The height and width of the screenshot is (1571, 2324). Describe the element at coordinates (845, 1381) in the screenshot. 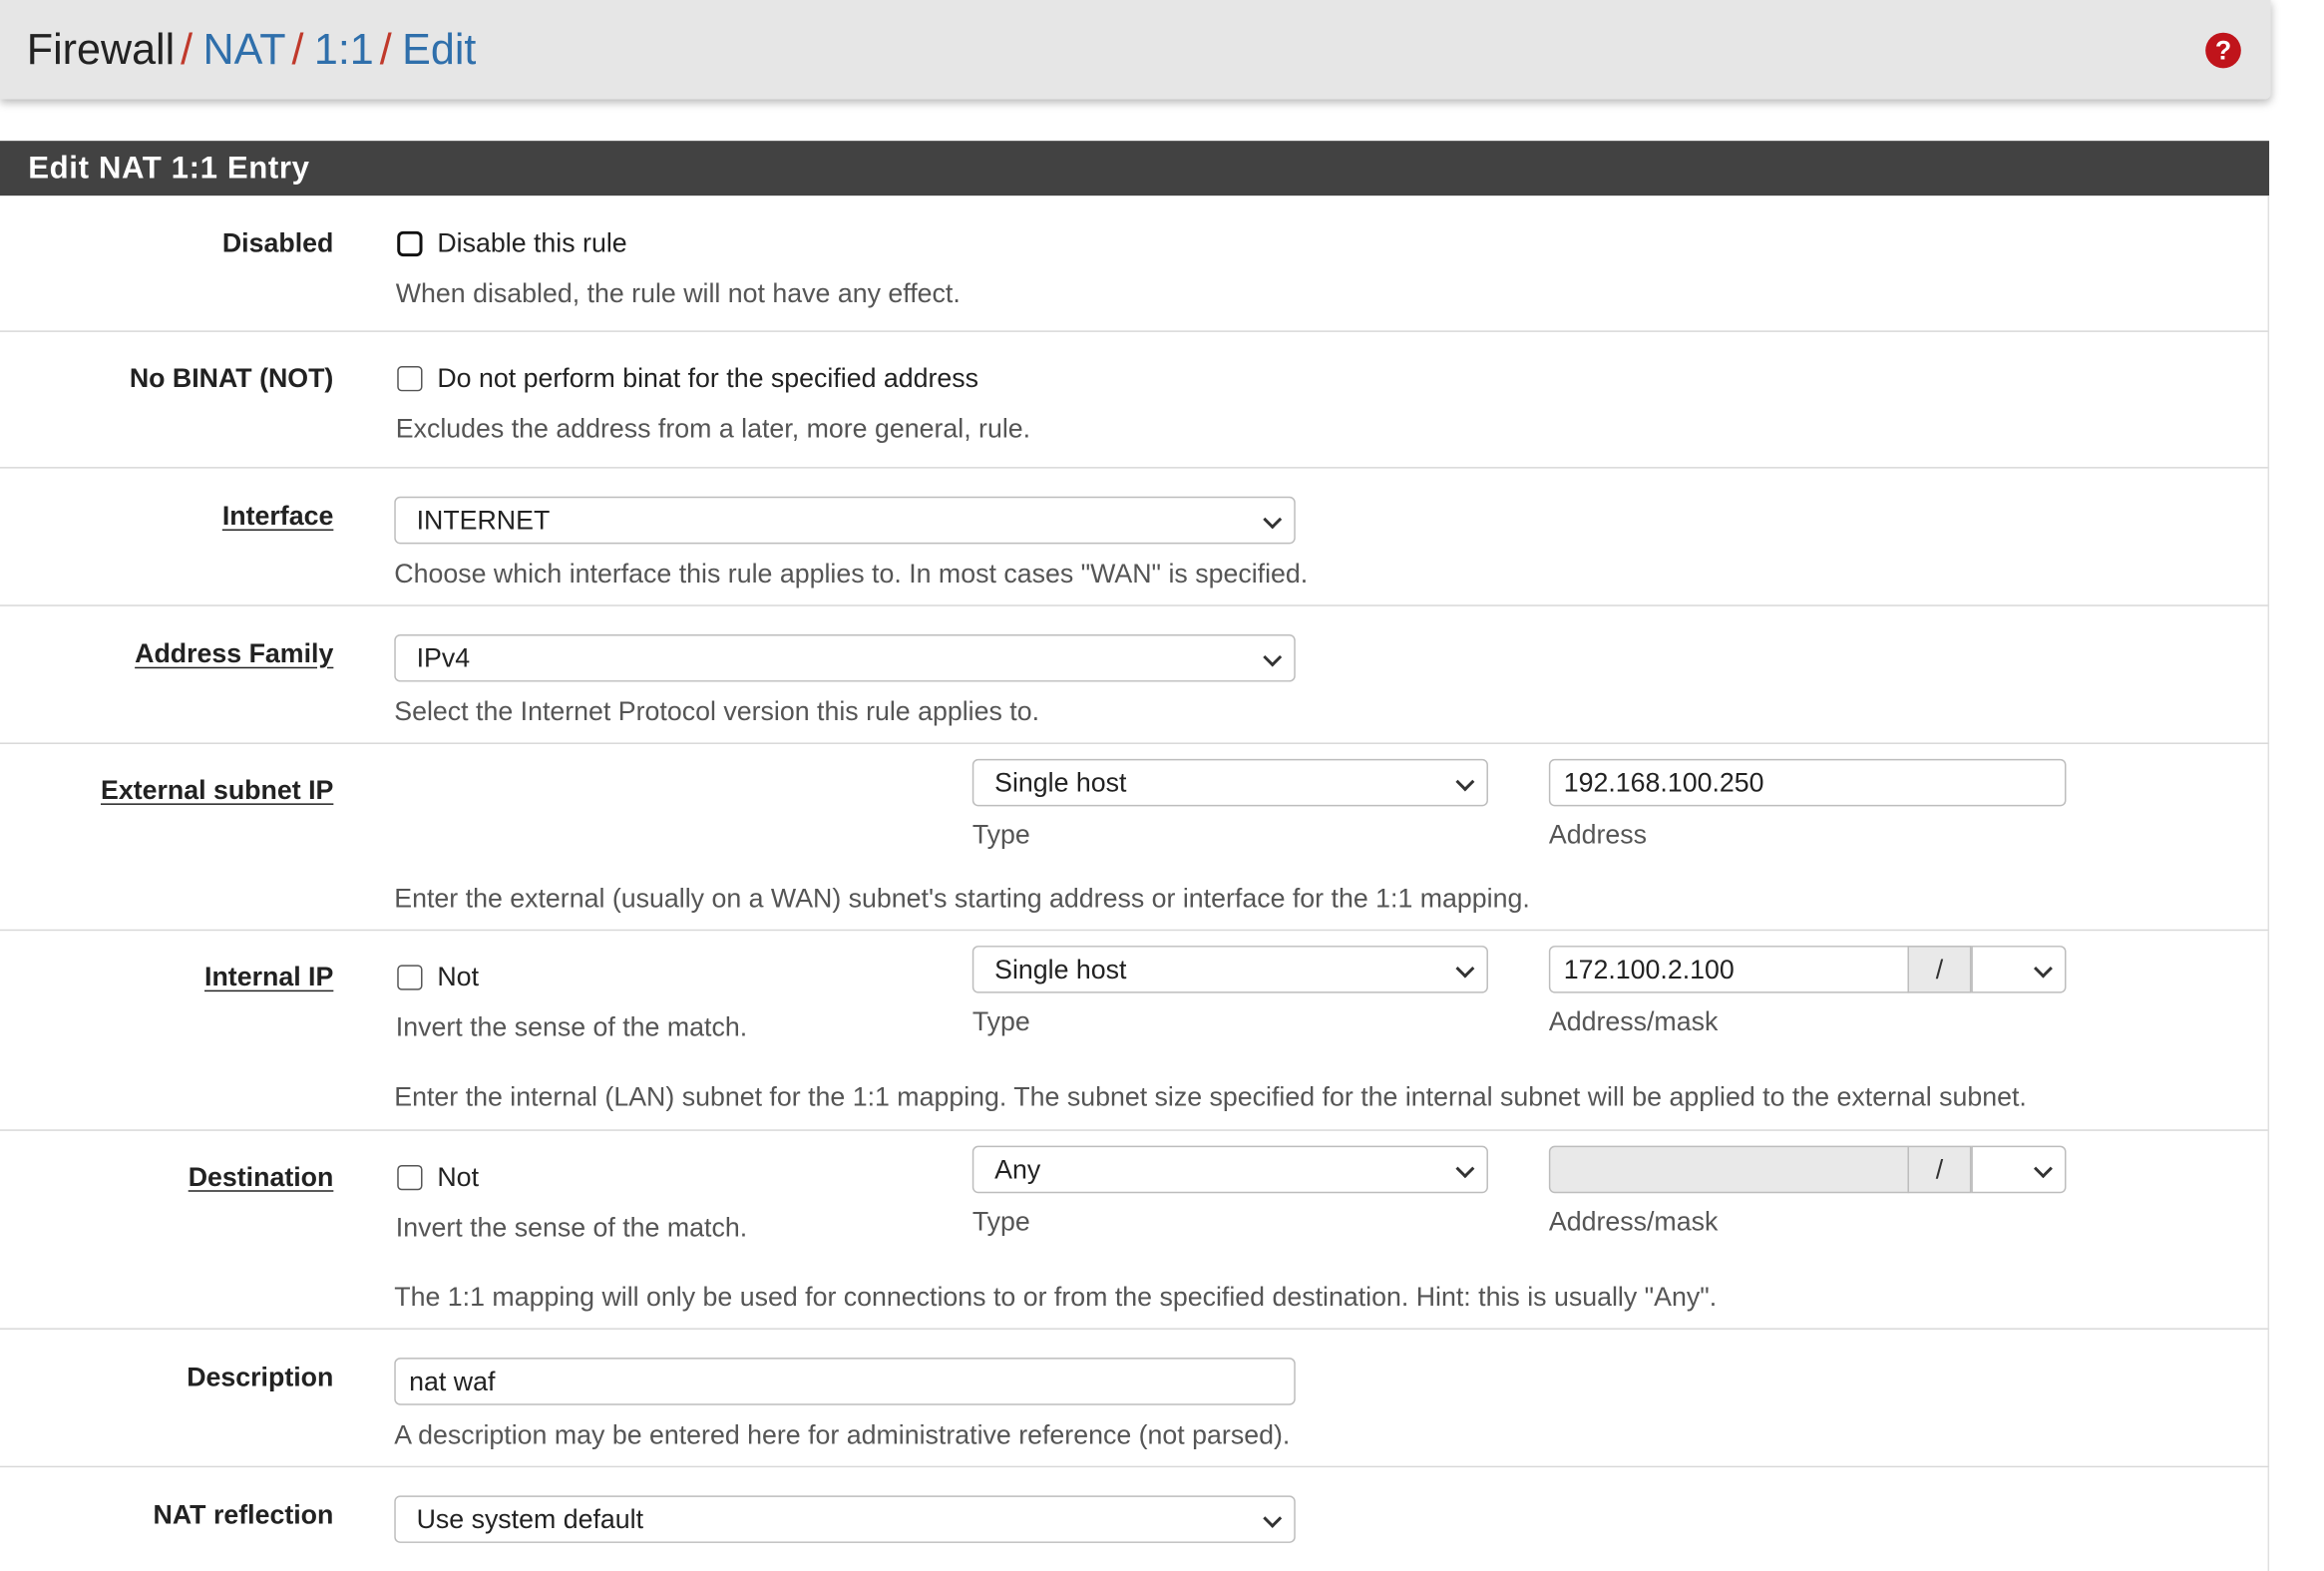

I see `description-input: nat waf` at that location.